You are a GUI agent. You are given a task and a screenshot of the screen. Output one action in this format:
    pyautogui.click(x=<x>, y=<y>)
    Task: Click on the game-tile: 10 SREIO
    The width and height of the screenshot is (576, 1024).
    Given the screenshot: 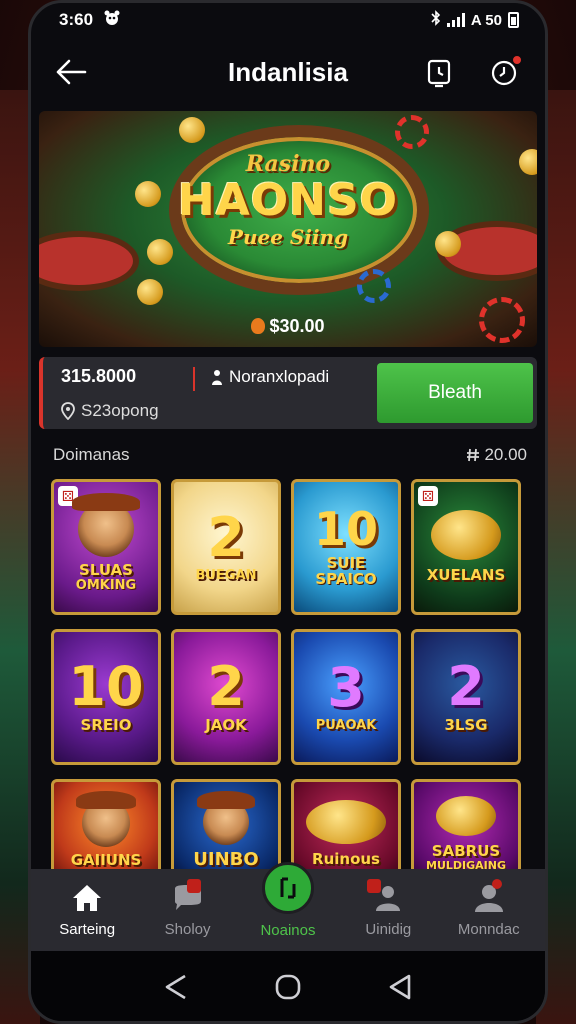 What is the action you would take?
    pyautogui.click(x=106, y=697)
    